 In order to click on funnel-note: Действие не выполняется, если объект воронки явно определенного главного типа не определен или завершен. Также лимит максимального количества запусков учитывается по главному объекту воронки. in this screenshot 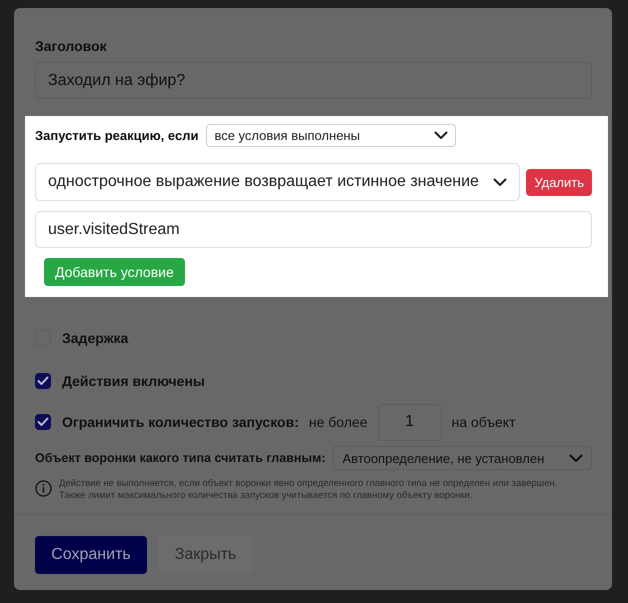, I will do `click(308, 490)`.